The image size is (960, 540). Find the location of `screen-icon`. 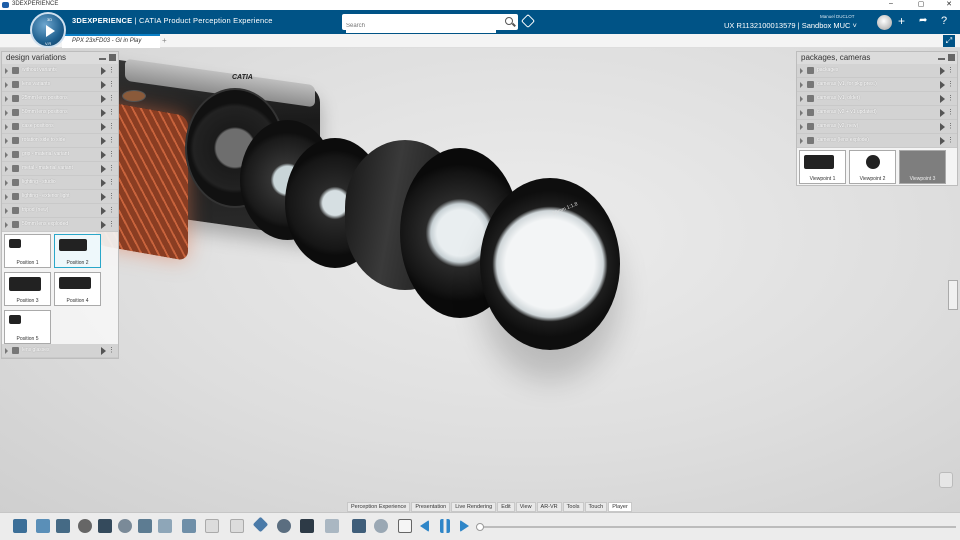

screen-icon is located at coordinates (359, 526).